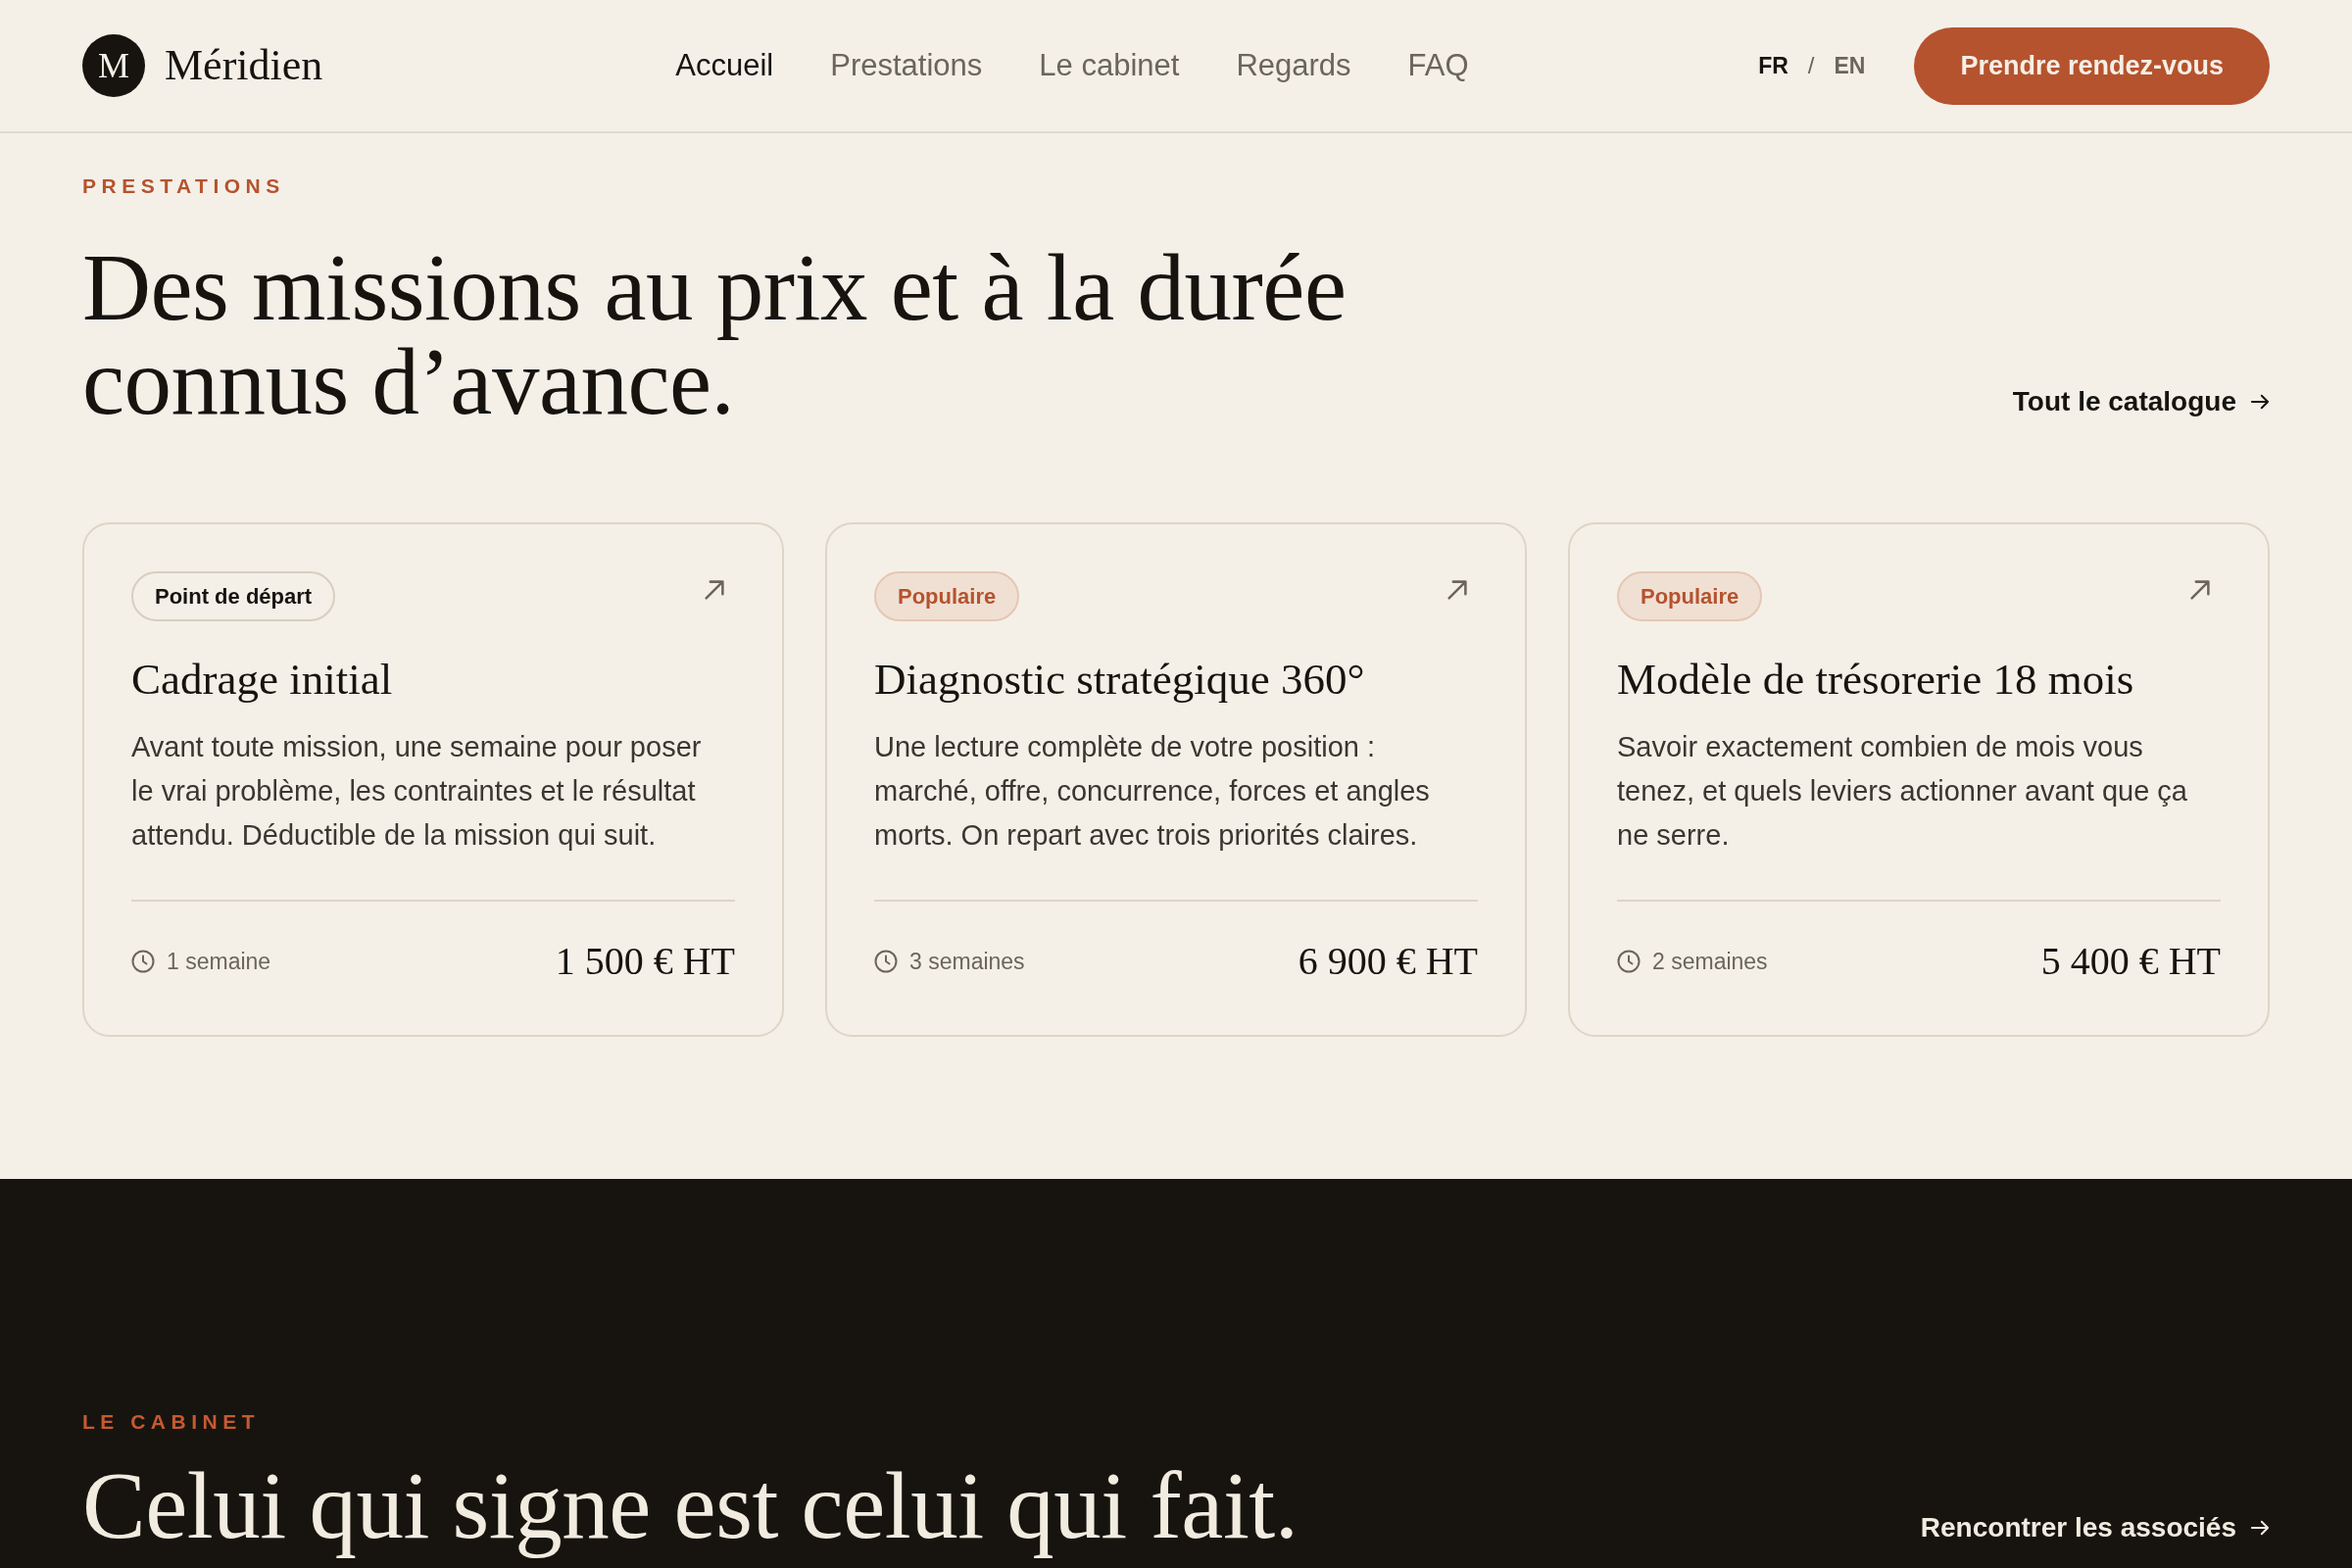 The height and width of the screenshot is (1568, 2352). What do you see at coordinates (1903, 791) in the screenshot?
I see `card-description: Savoir exactement combien de mois vous tenez, et quels leviers actionner avant que ça ne serre.` at bounding box center [1903, 791].